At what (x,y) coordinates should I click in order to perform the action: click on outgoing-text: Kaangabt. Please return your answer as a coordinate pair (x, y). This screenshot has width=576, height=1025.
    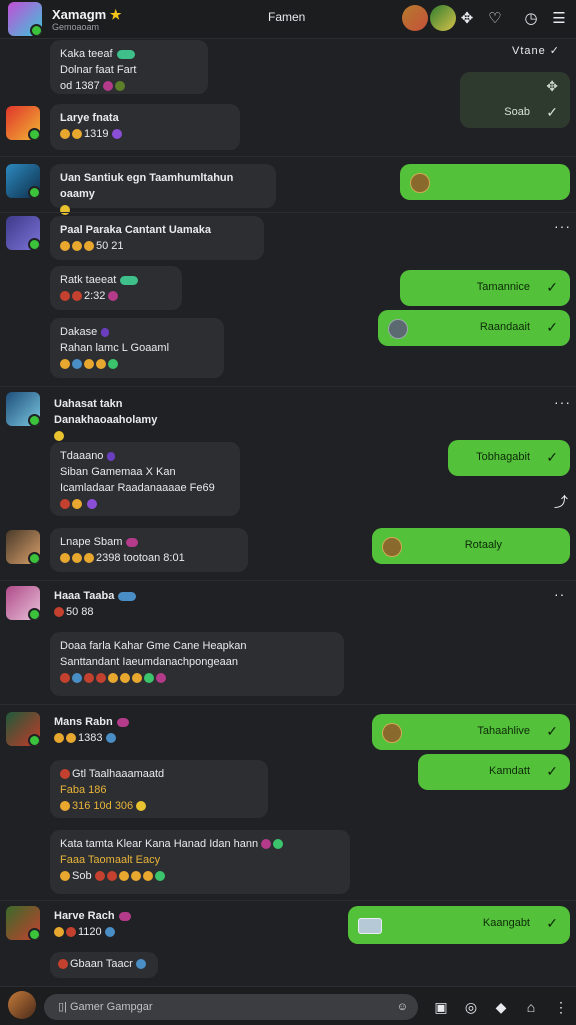
    Looking at the image, I should click on (506, 923).